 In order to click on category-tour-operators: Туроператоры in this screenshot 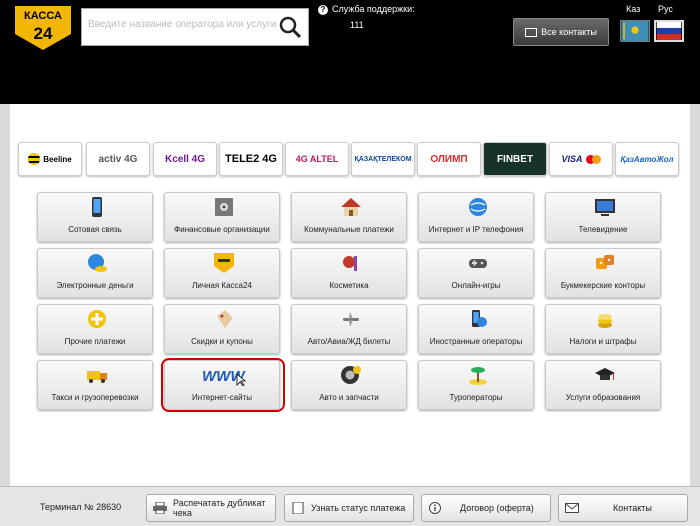, I will do `click(476, 385)`.